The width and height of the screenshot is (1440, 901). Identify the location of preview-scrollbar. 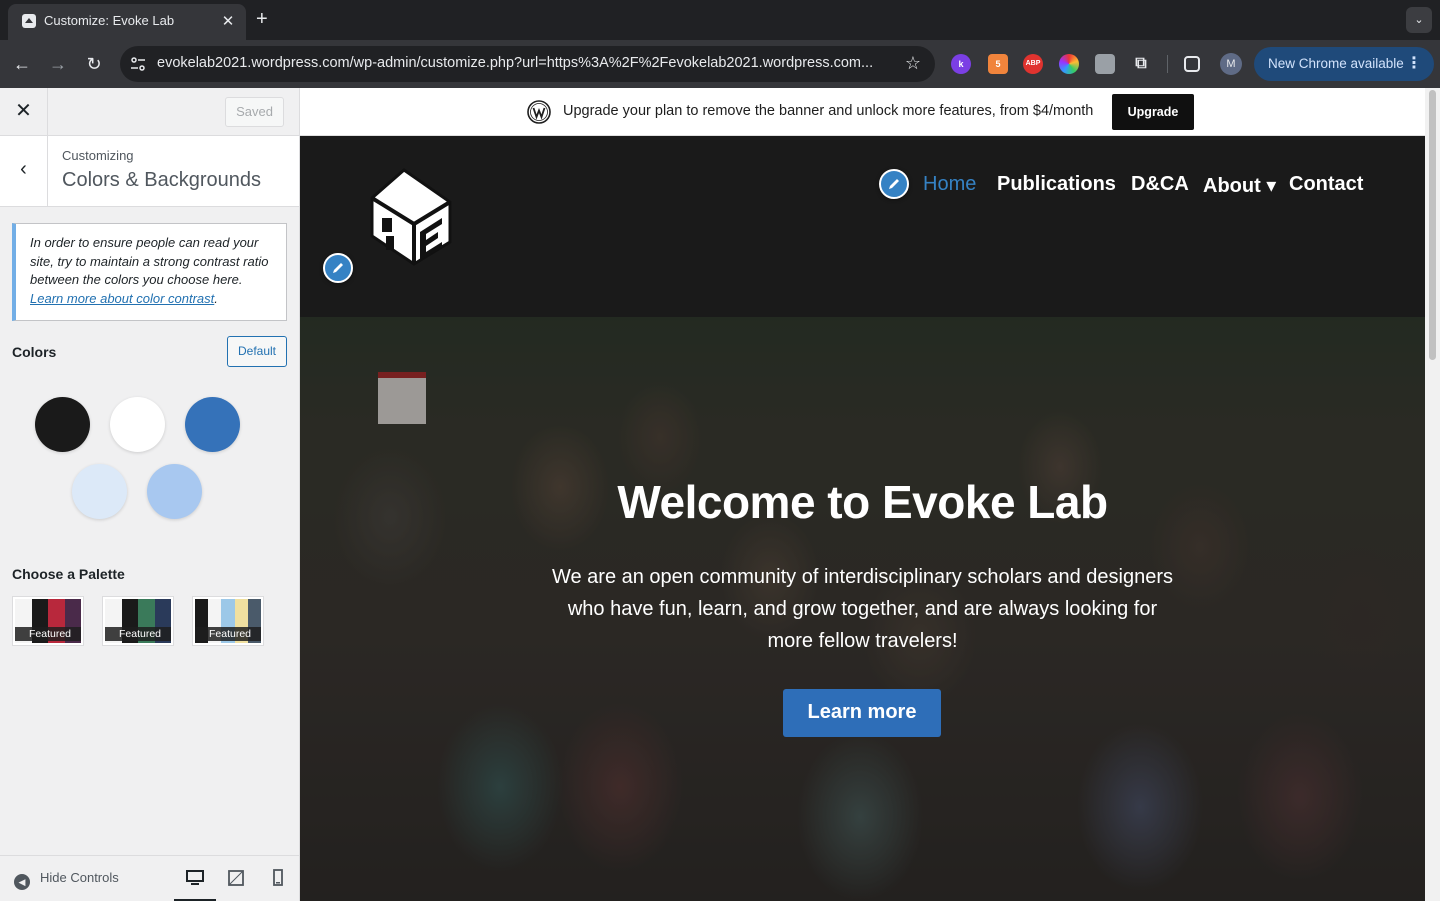
(1432, 494).